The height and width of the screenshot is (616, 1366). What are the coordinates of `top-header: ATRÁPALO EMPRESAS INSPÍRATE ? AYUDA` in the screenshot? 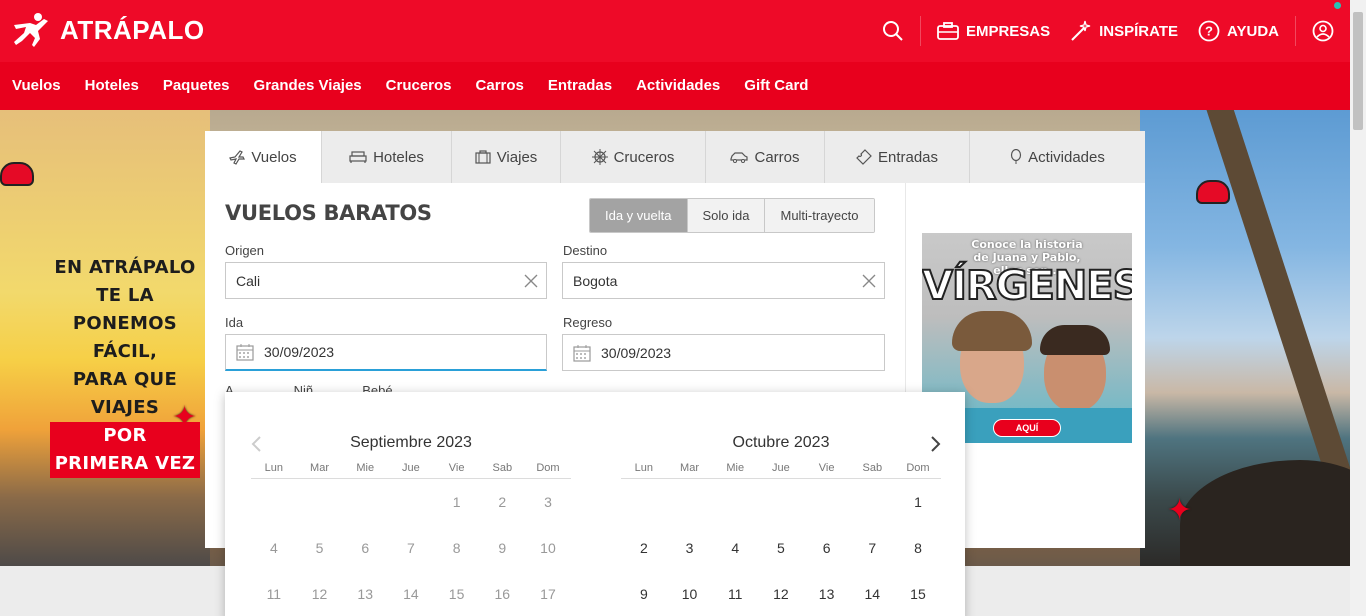 It's located at (683, 31).